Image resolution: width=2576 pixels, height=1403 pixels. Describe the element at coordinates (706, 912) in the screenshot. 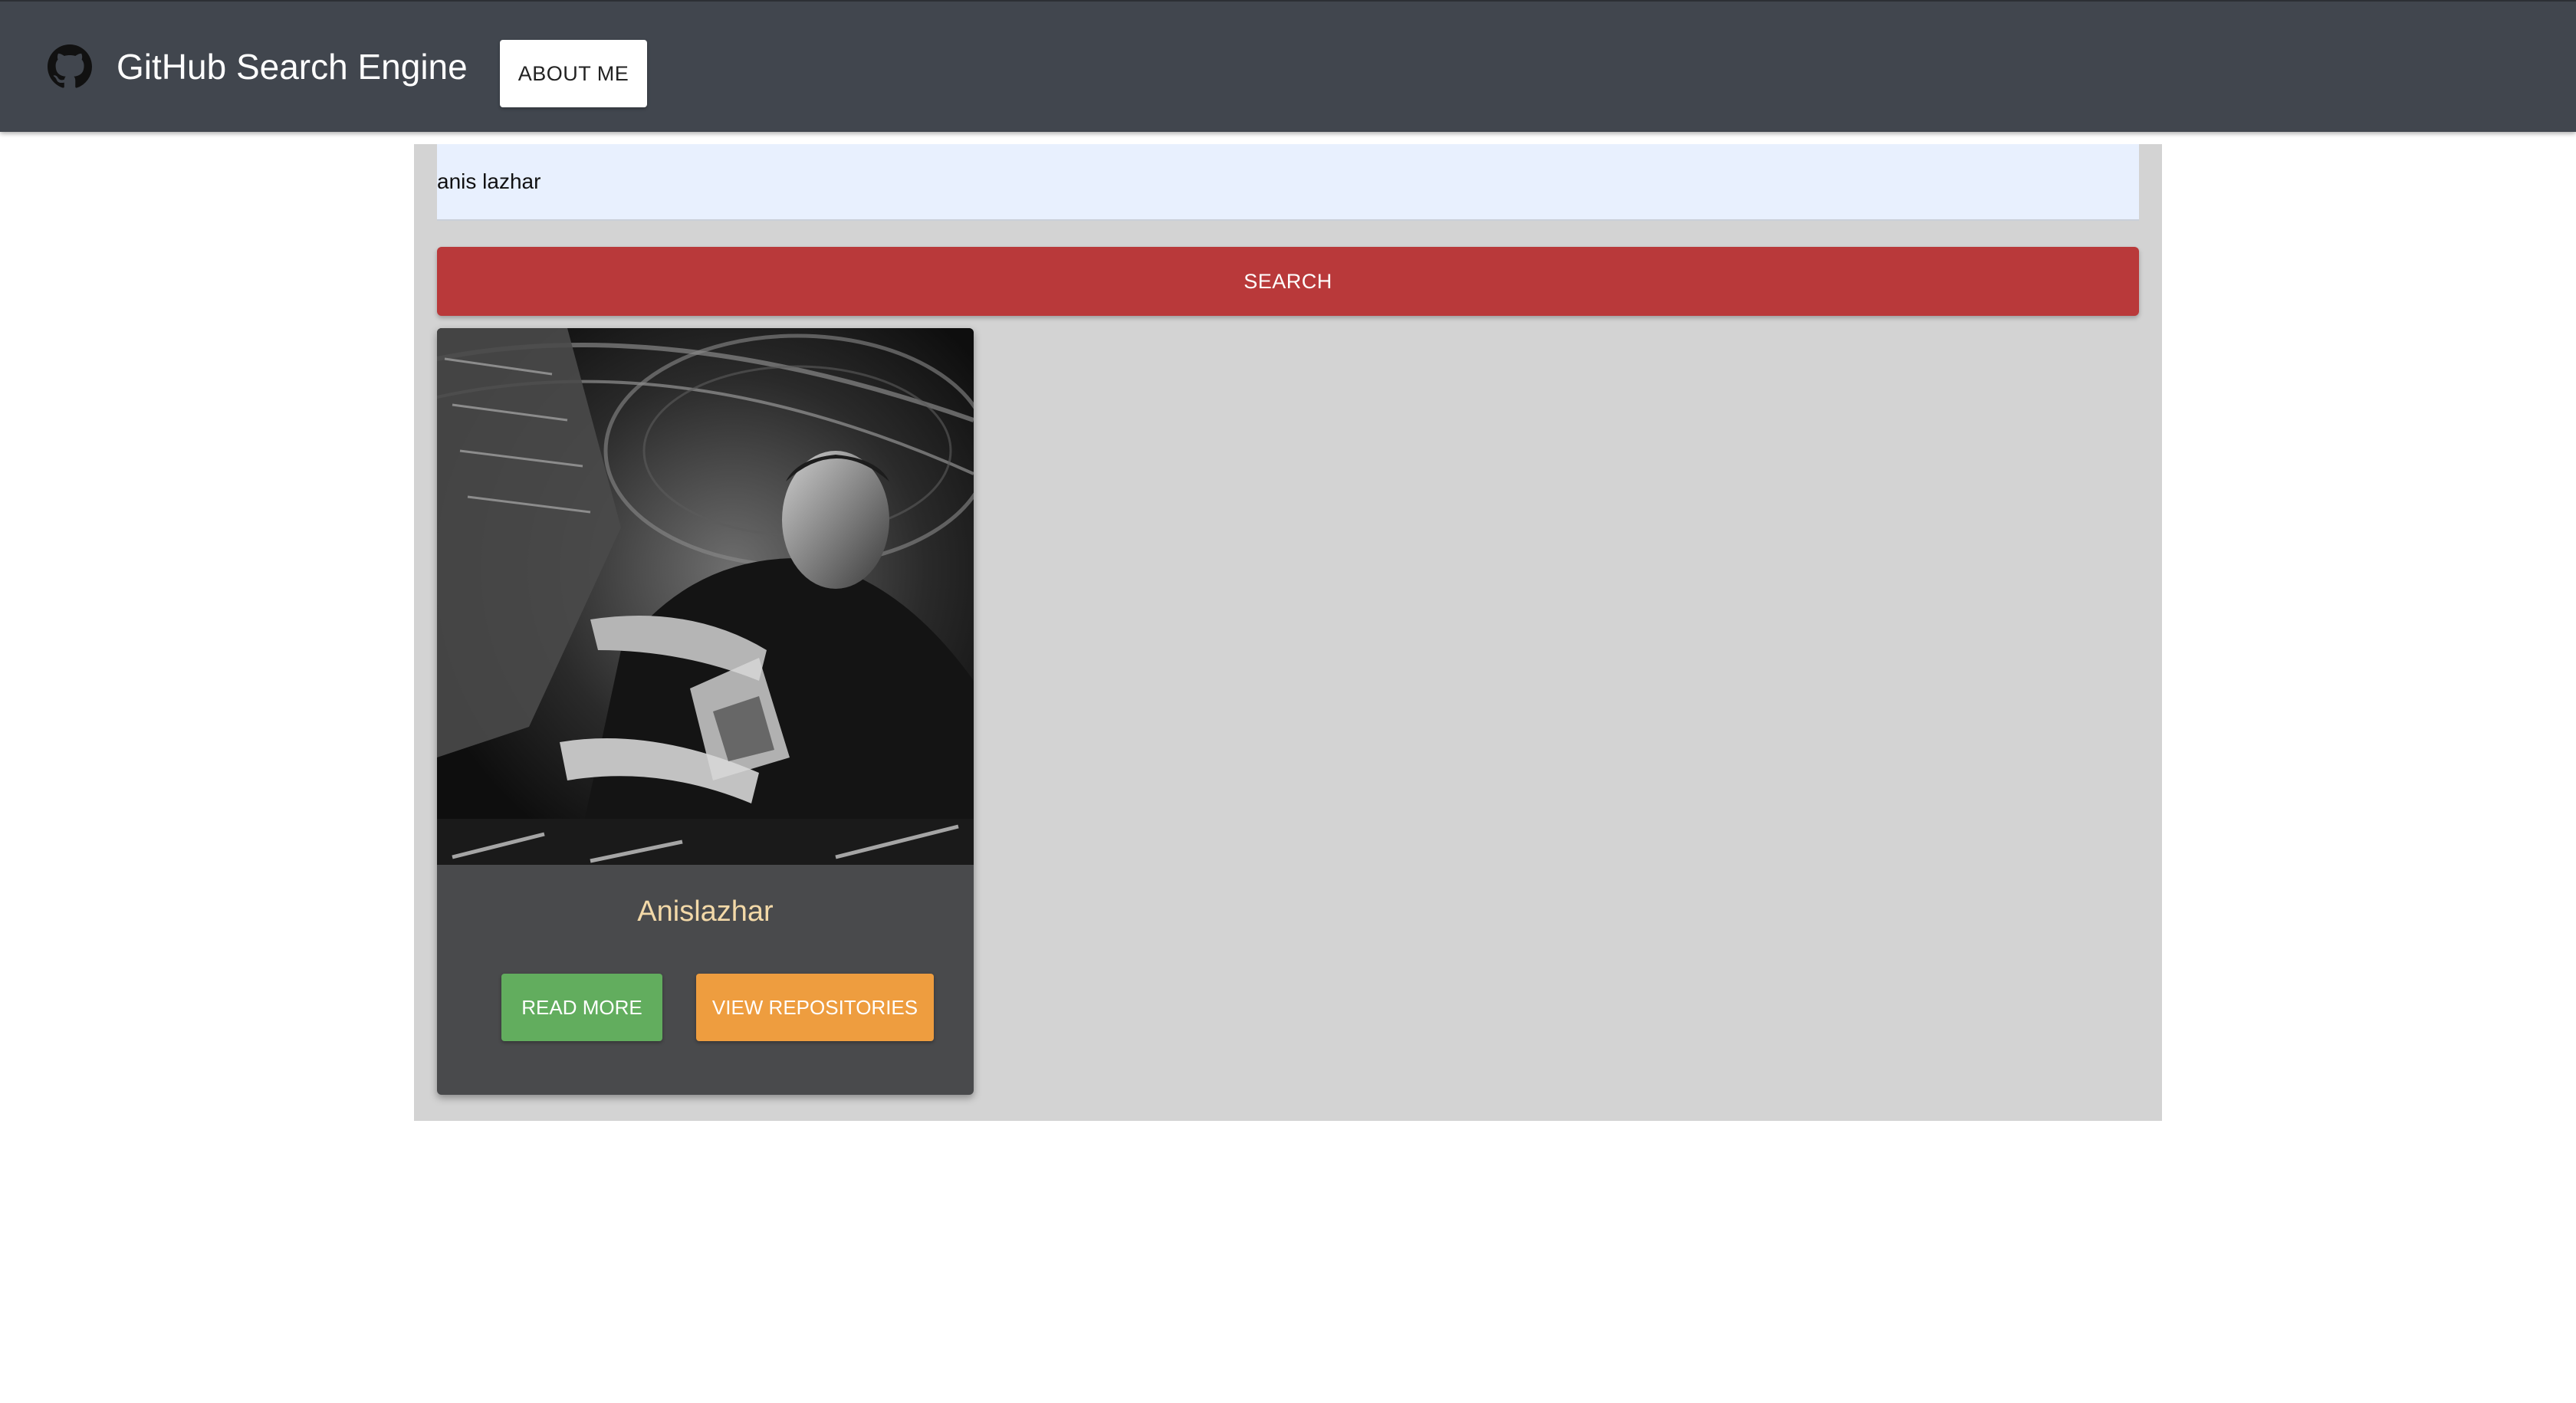

I see `user-name: Anislazhar` at that location.